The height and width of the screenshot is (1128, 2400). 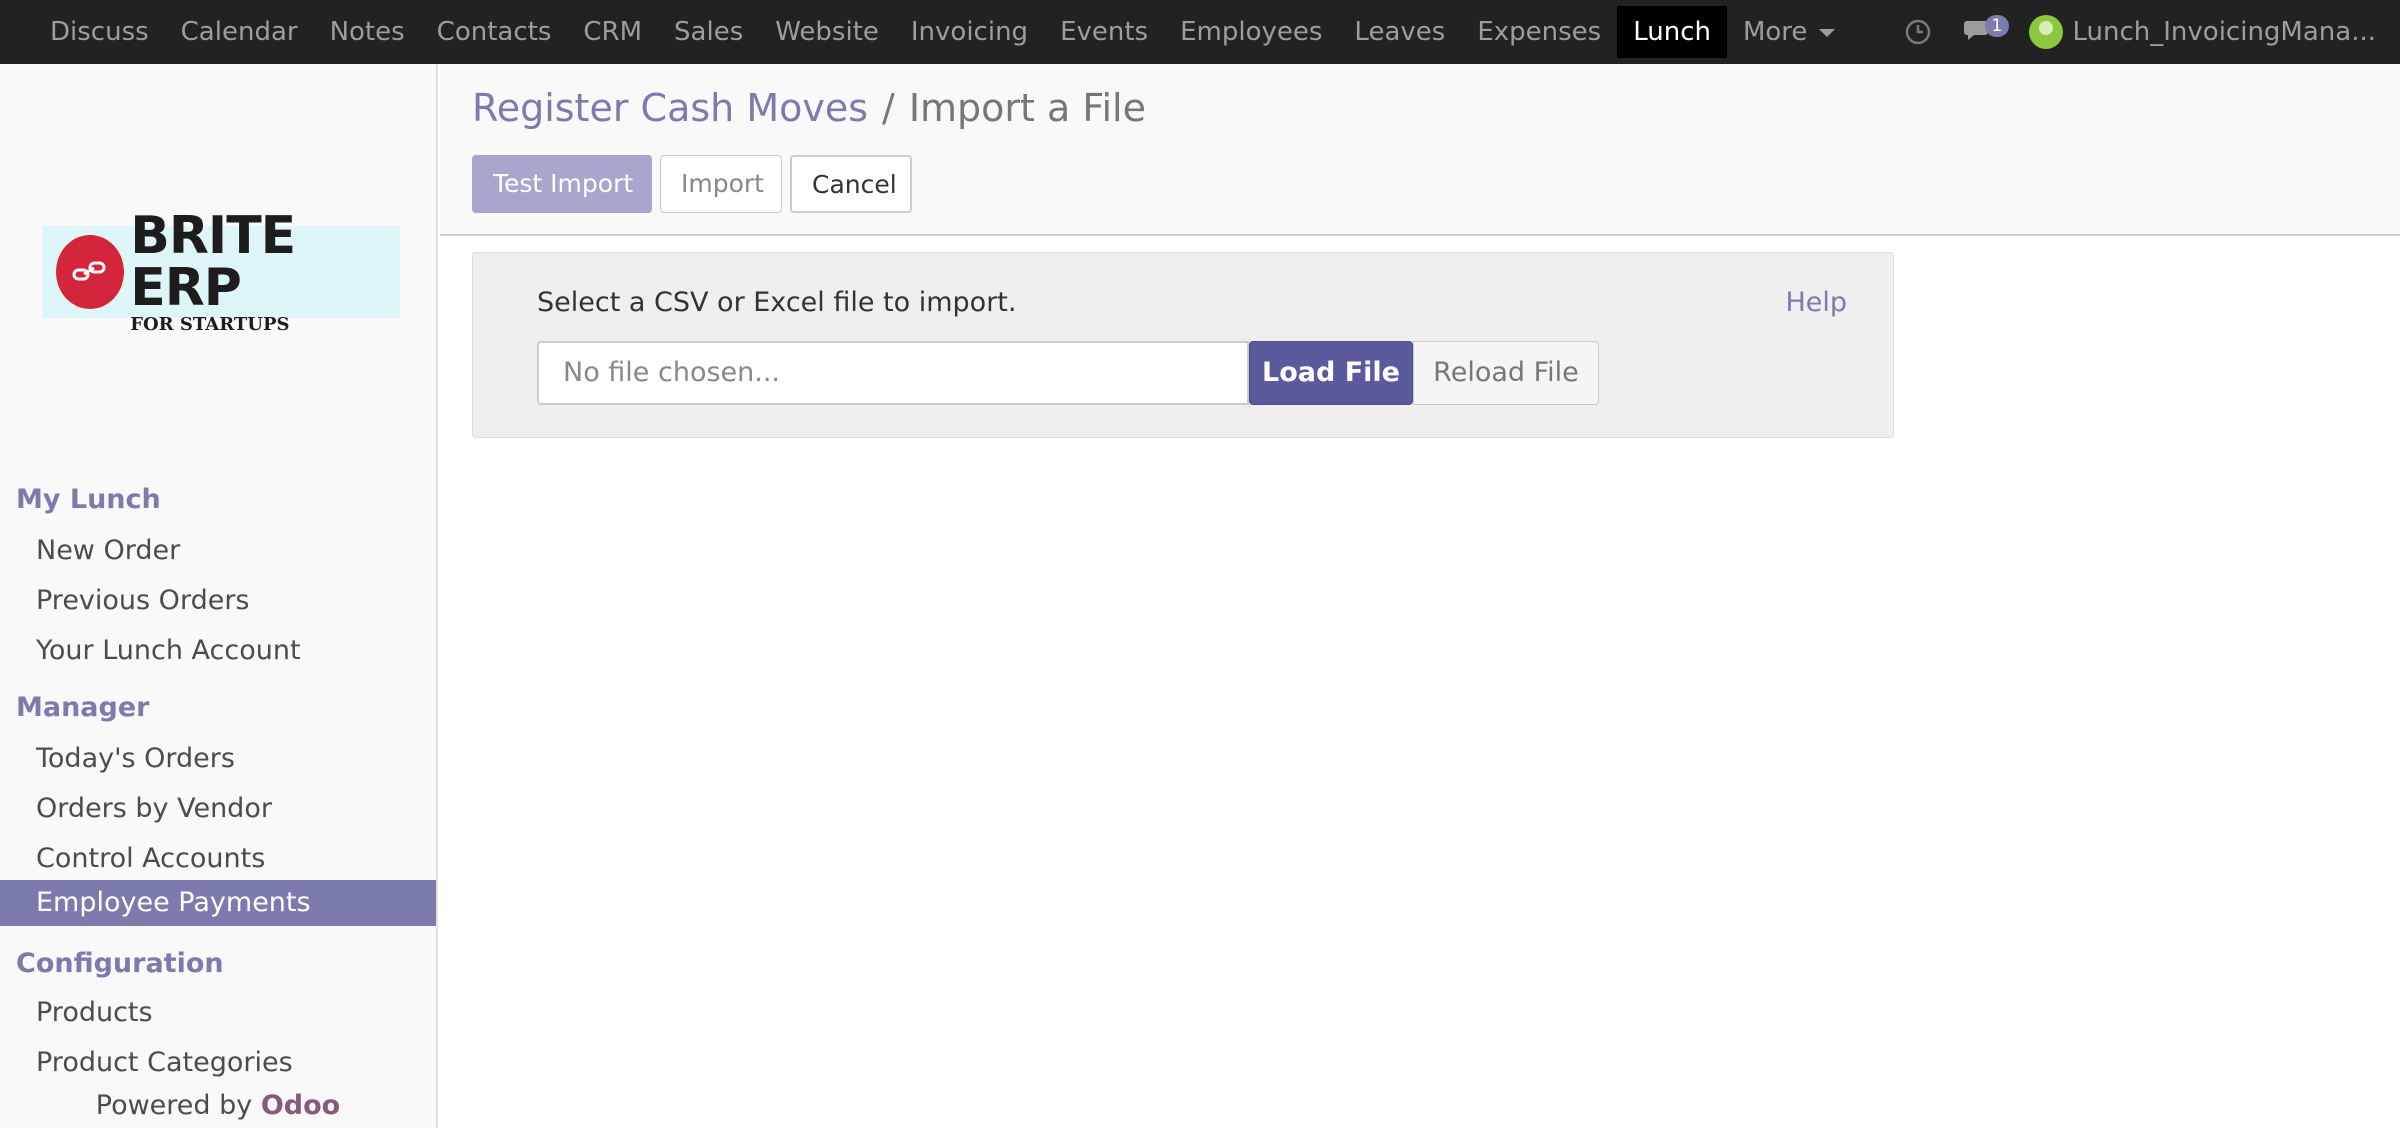 What do you see at coordinates (1399, 32) in the screenshot?
I see `app-leaves: Leaves` at bounding box center [1399, 32].